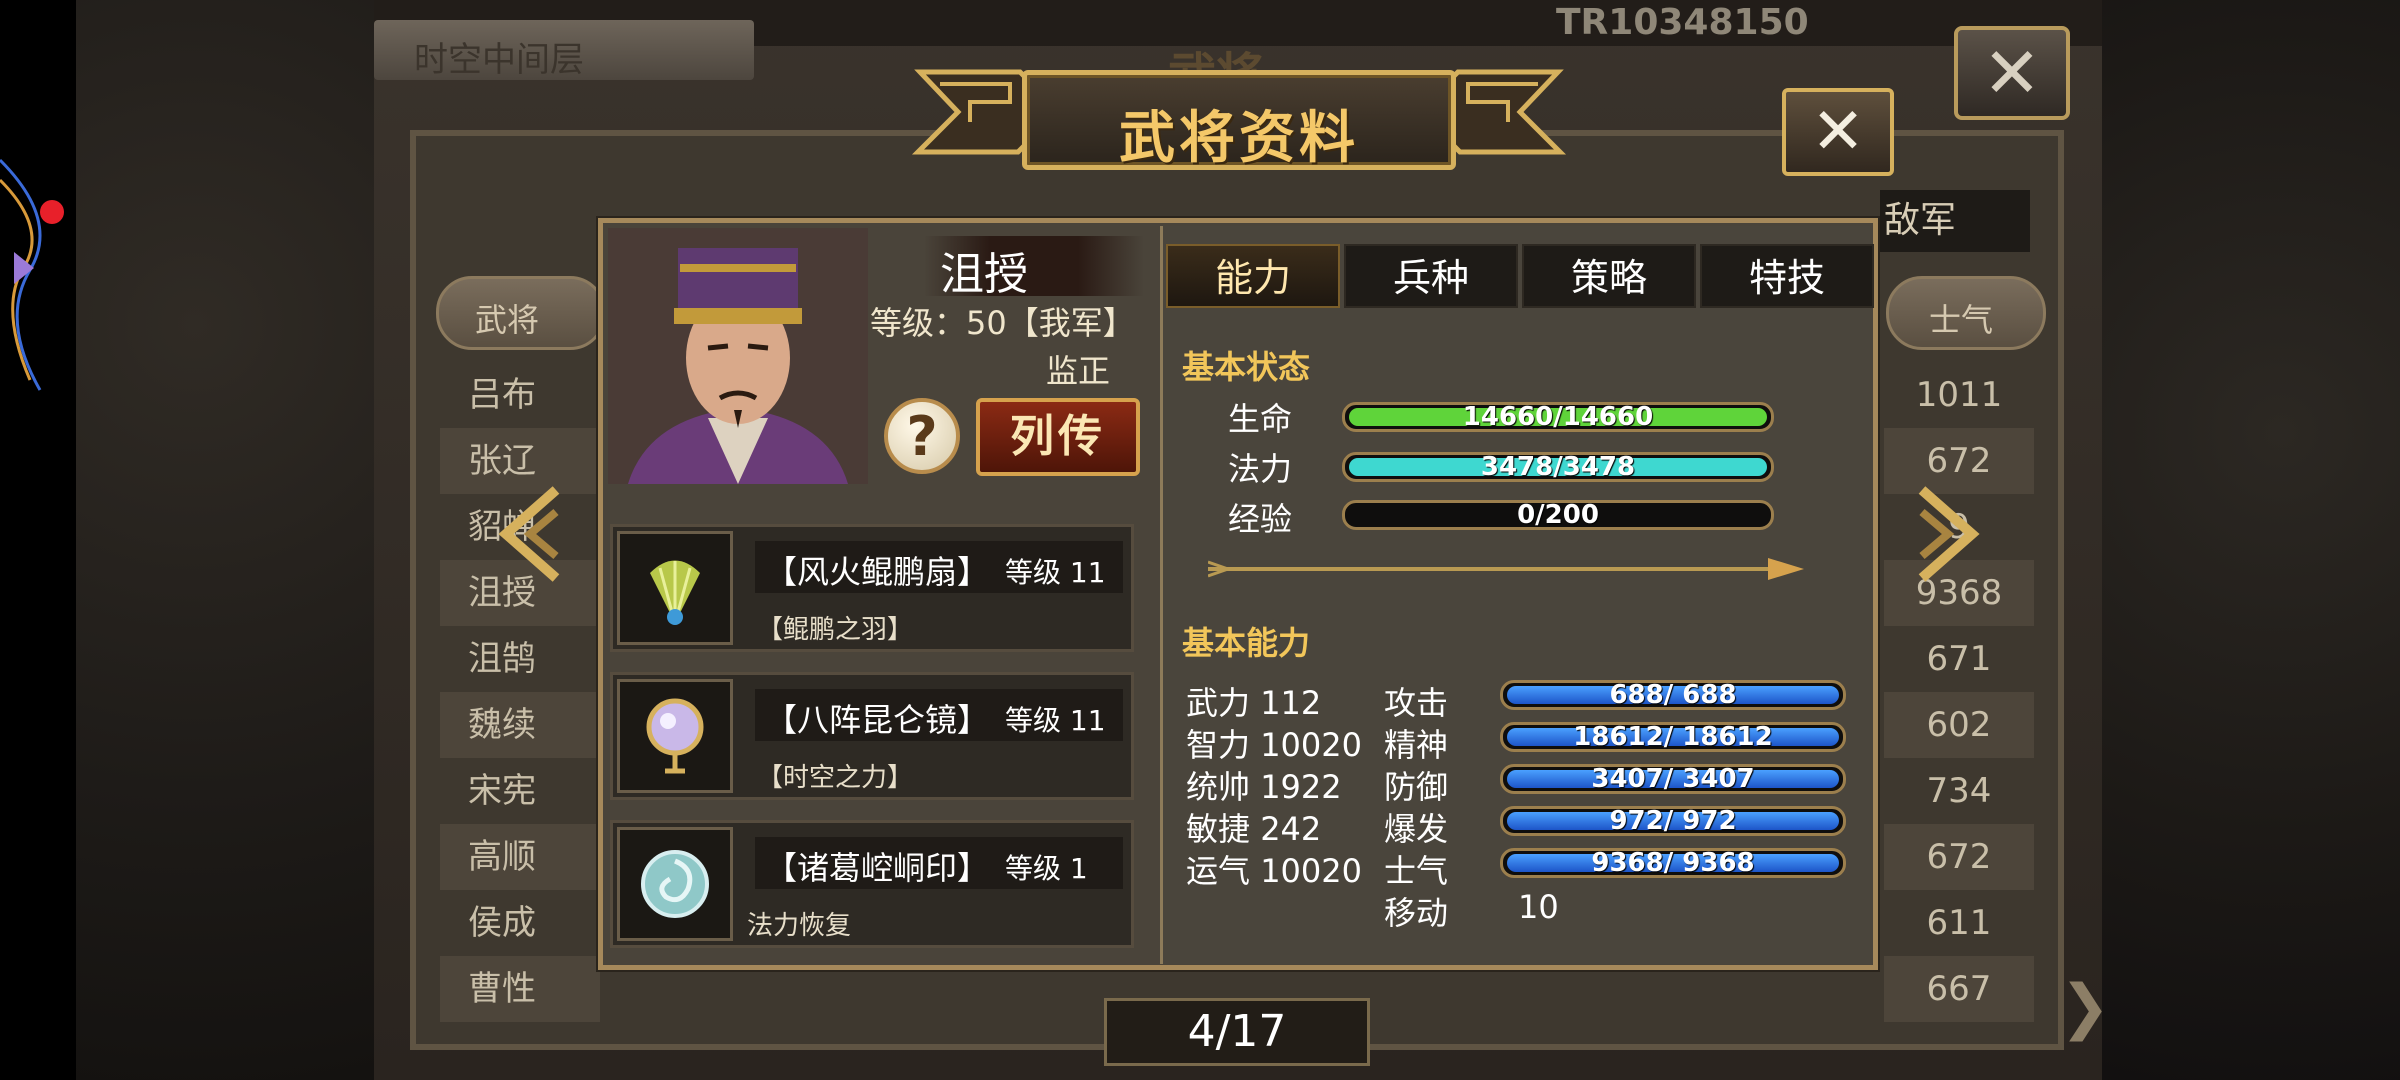  I want to click on tab-special-skill: 特技, so click(1787, 276).